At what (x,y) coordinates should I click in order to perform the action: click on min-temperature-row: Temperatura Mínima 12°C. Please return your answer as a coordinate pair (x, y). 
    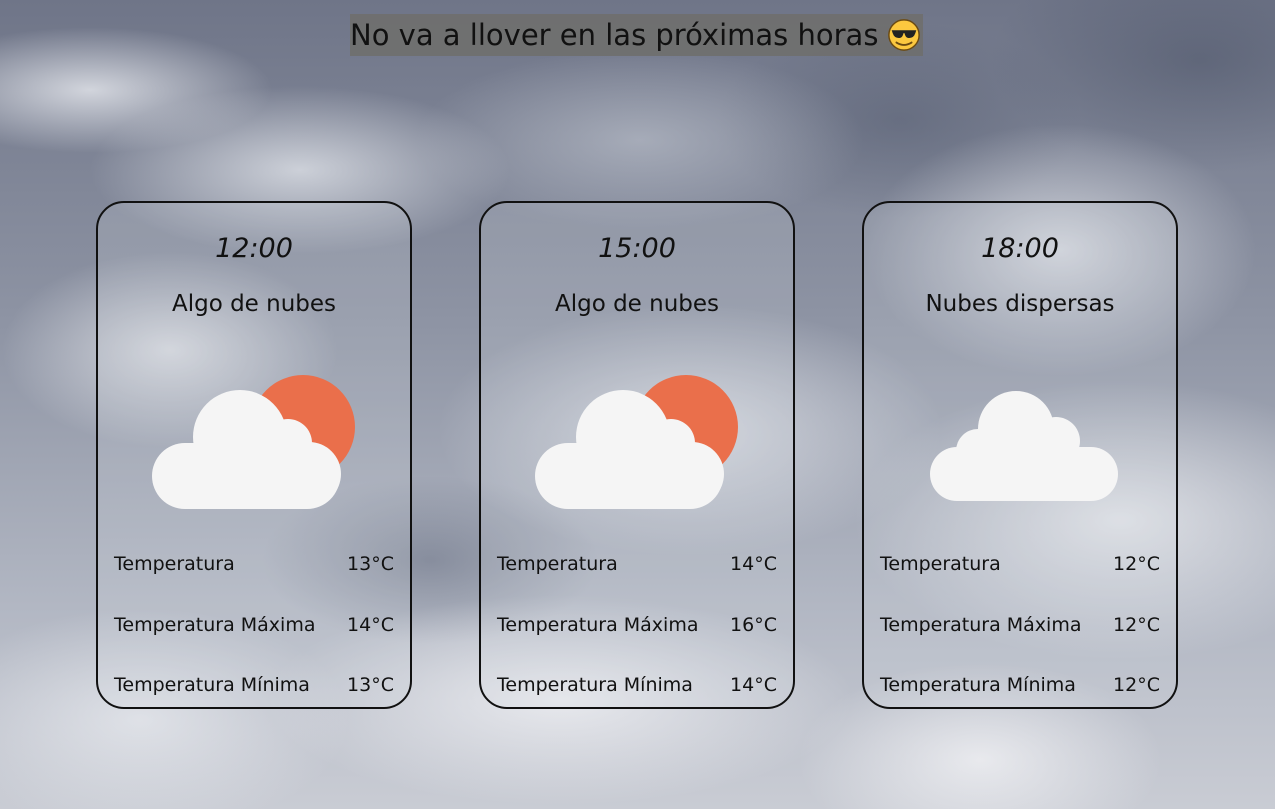
    Looking at the image, I should click on (1020, 685).